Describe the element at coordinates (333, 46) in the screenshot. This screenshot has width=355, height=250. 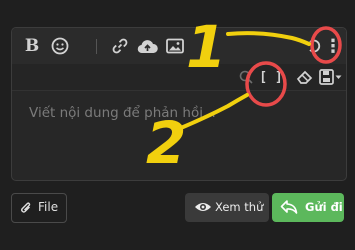
I see `more-options-icon: ⋮` at that location.